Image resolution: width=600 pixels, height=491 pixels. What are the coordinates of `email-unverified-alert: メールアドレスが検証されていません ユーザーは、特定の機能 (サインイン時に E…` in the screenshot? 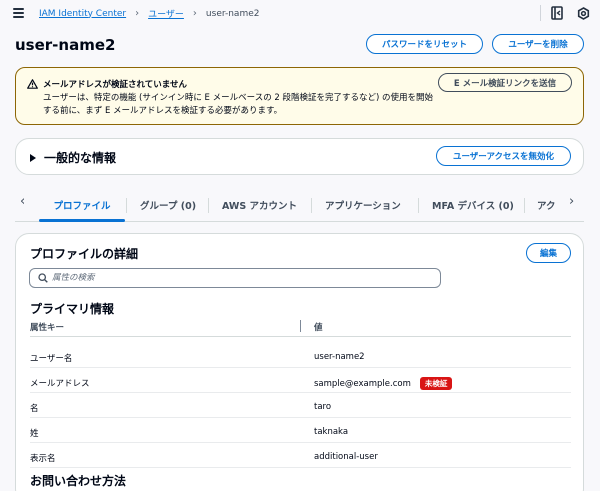 It's located at (299, 96).